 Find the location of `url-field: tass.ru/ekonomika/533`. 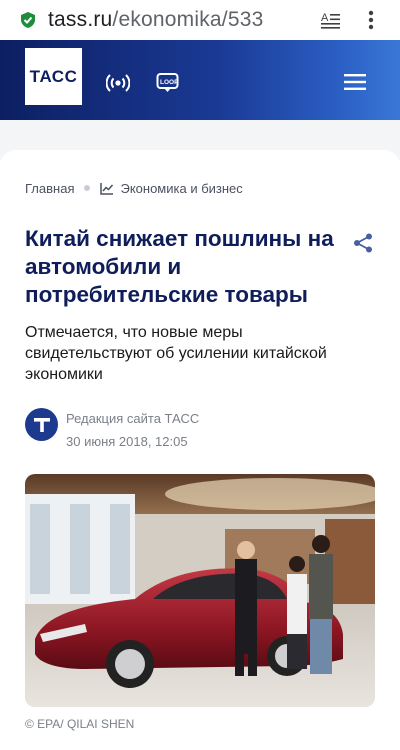

url-field: tass.ru/ekonomika/533 is located at coordinates (179, 20).